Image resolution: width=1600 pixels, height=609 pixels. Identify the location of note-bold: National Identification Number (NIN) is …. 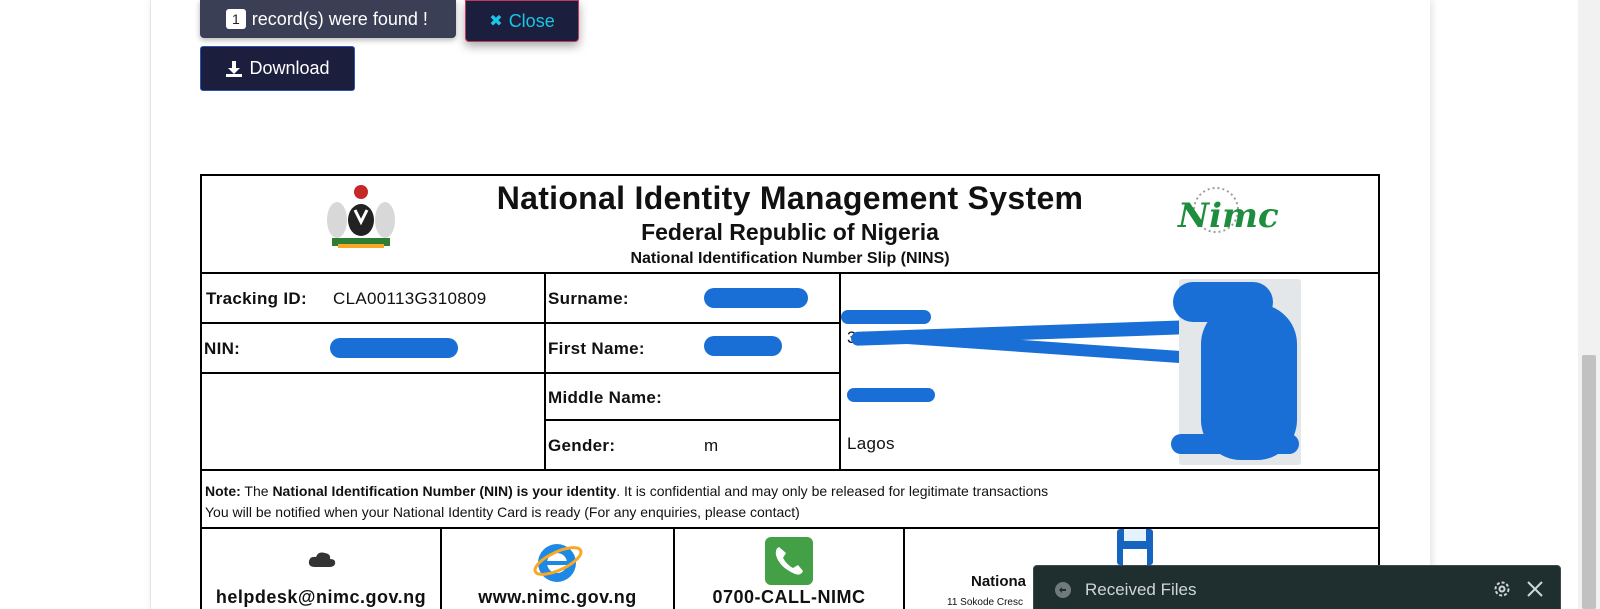
(444, 491).